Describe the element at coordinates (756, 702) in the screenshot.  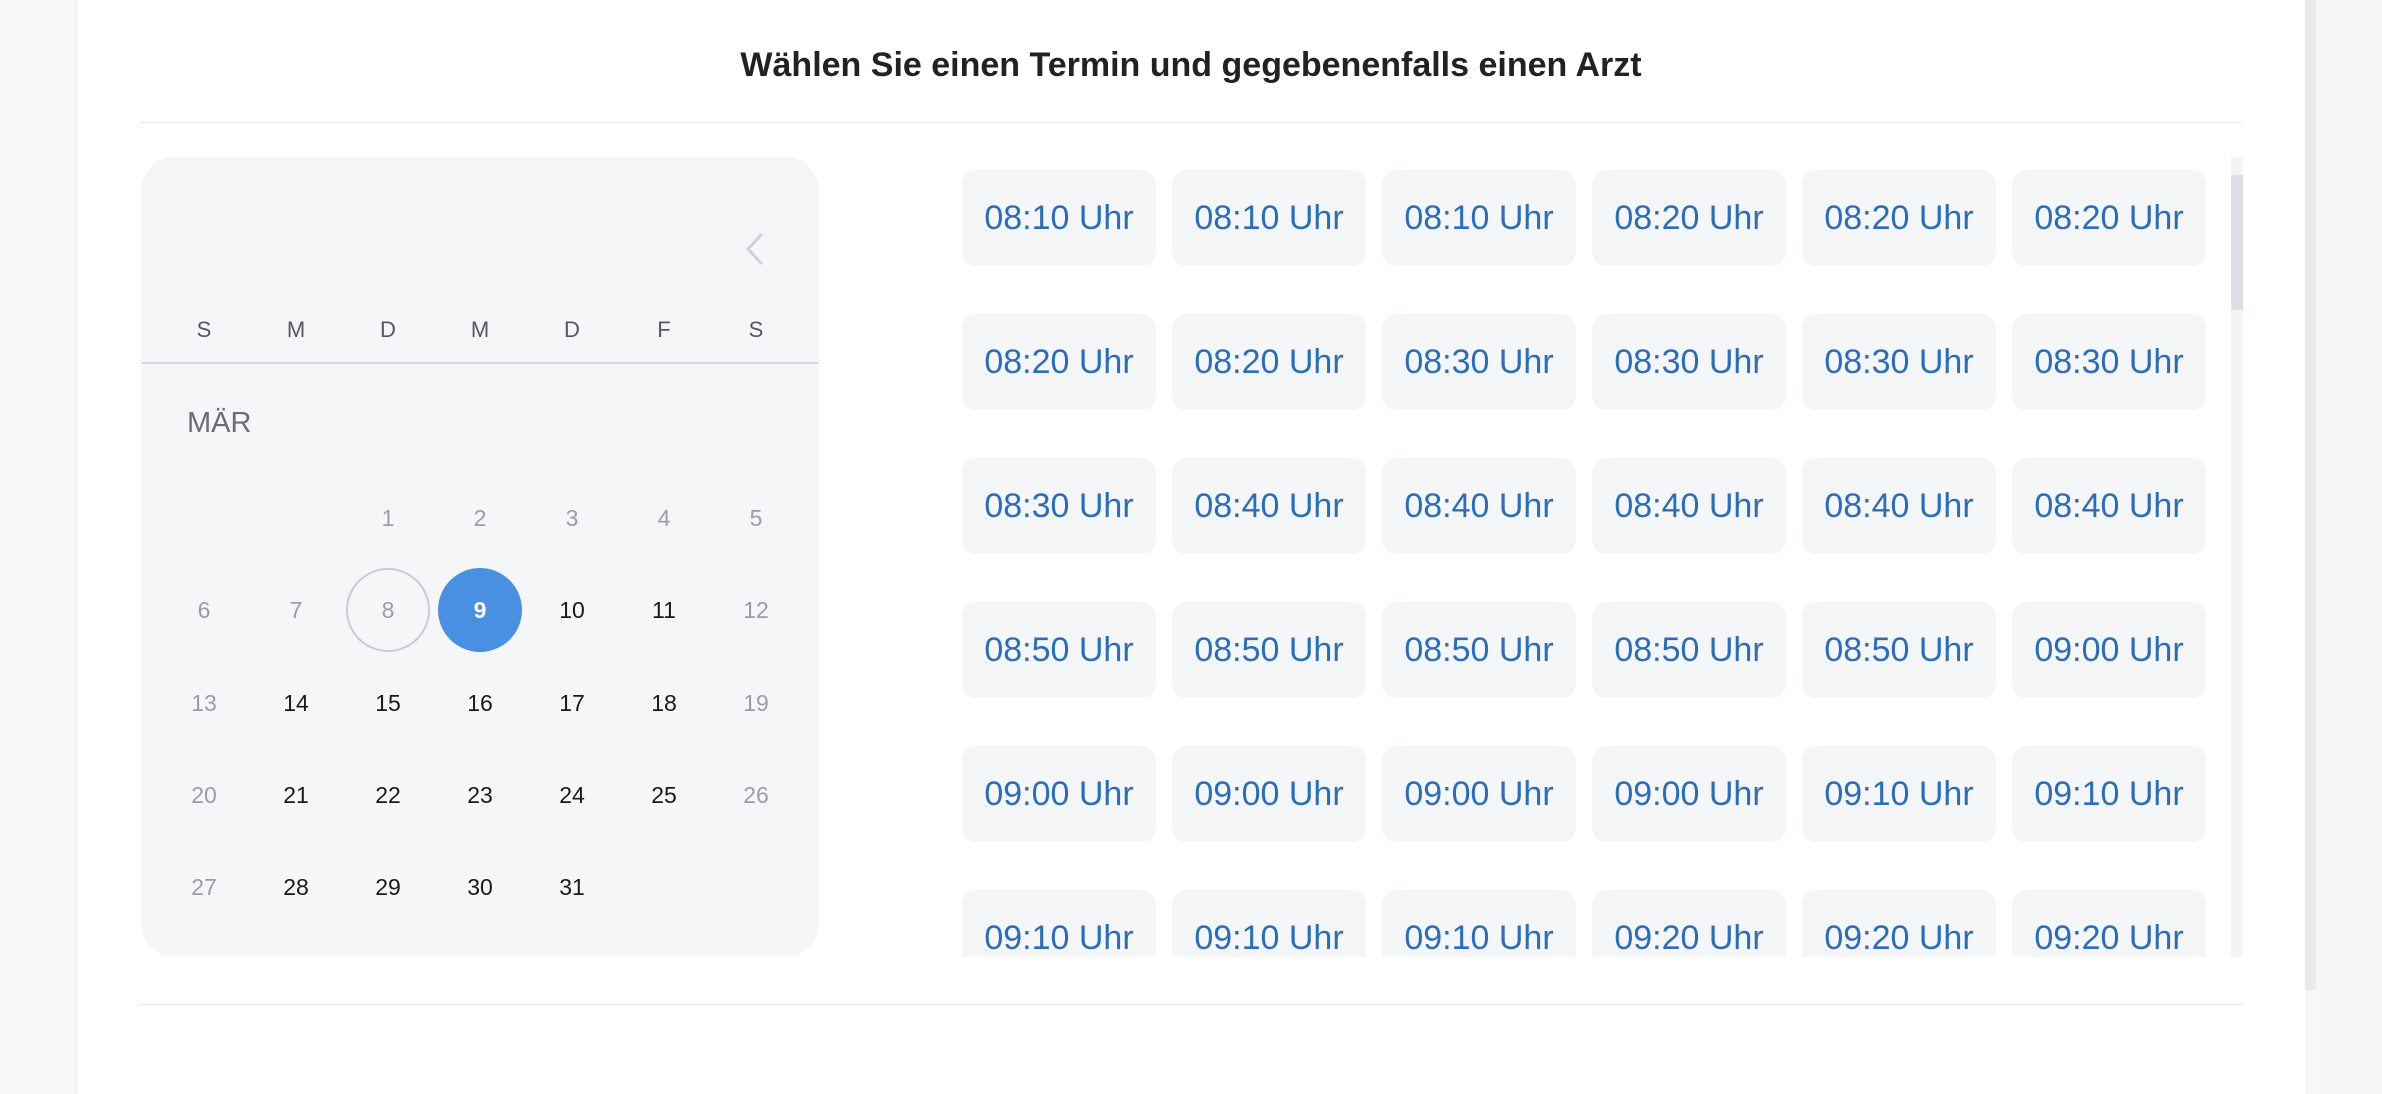
I see `calendar-day: 19` at that location.